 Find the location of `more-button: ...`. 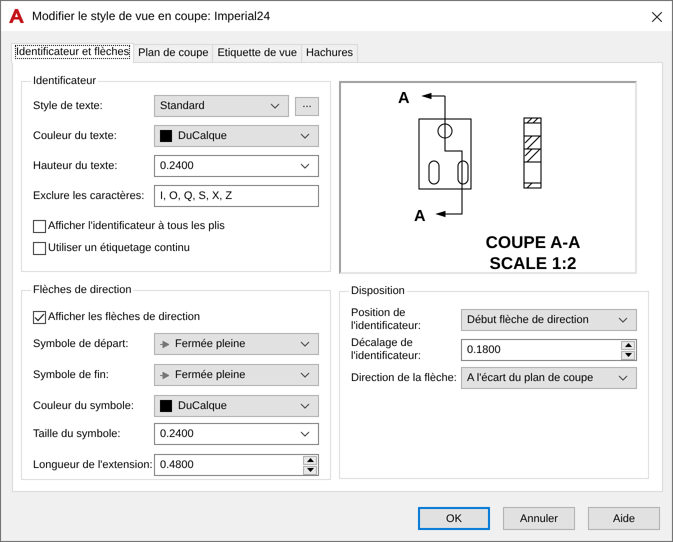

more-button: ... is located at coordinates (307, 106).